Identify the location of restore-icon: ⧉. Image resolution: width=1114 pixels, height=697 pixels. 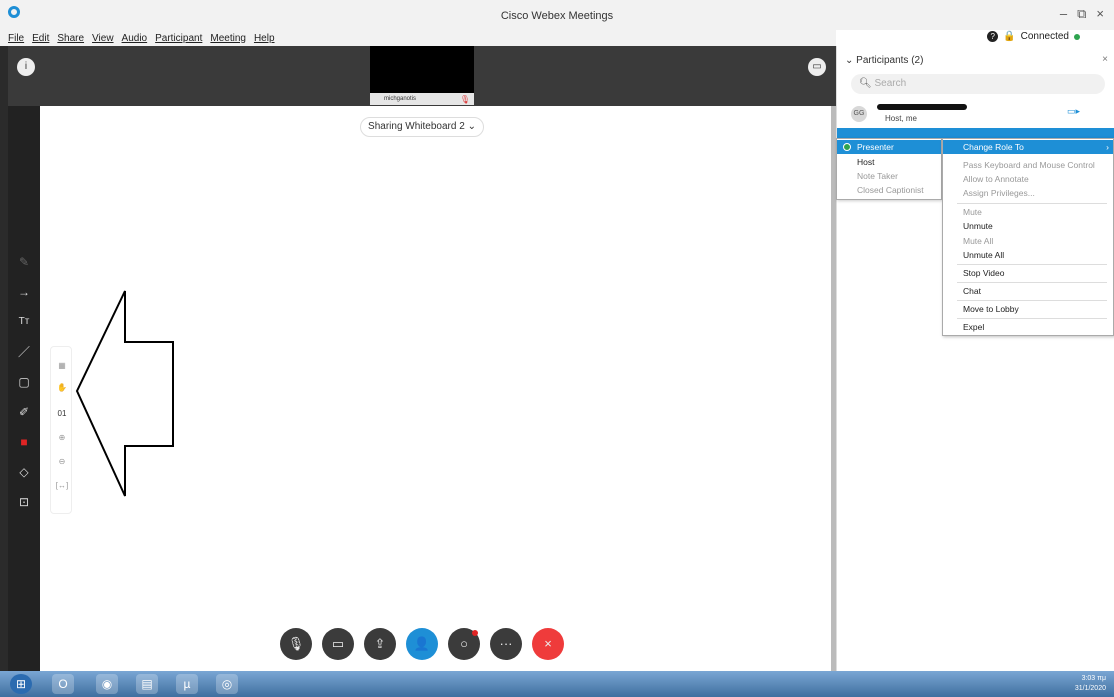
(1081, 14).